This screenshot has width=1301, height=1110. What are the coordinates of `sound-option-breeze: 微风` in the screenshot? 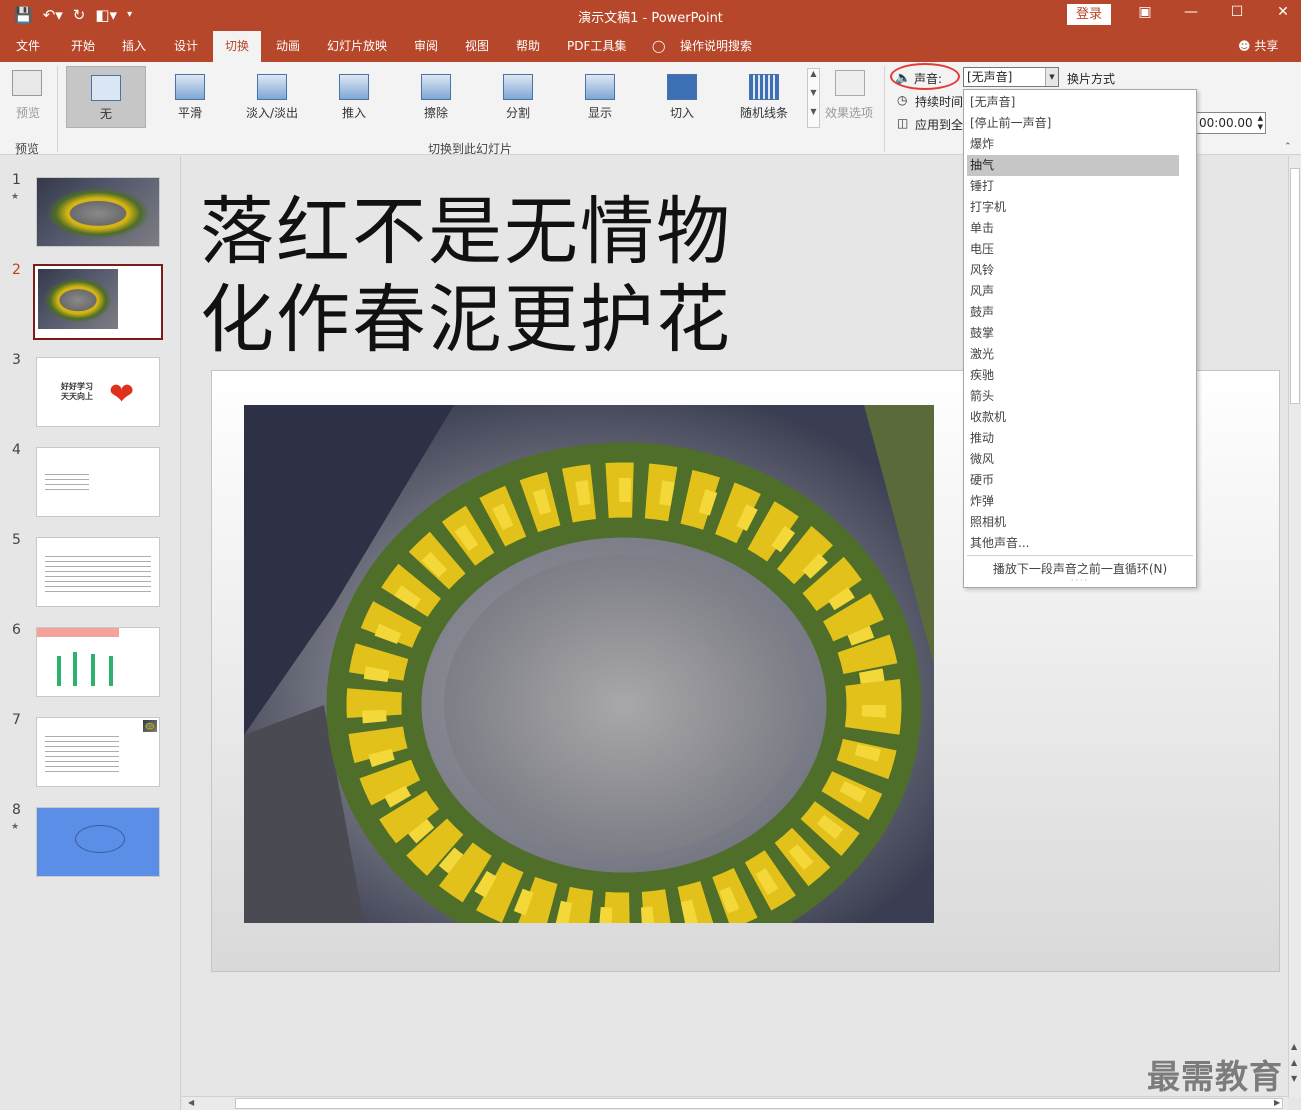 It's located at (1073, 459).